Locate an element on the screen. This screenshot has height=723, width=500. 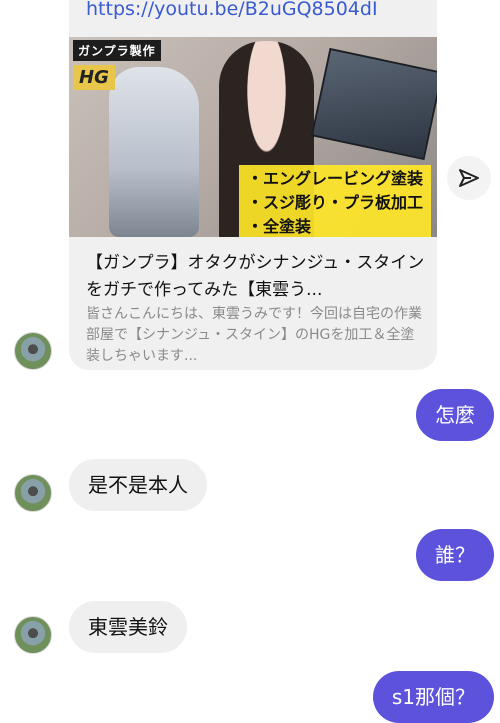
message-bubble-outgoing: 誰？ is located at coordinates (455, 555).